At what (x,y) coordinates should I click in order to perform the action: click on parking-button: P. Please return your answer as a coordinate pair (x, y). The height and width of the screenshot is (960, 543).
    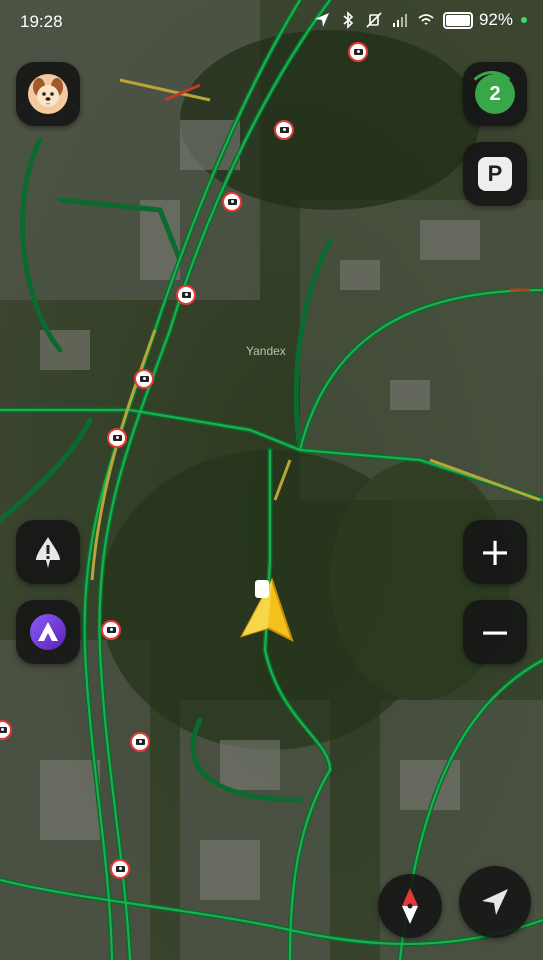
    Looking at the image, I should click on (495, 174).